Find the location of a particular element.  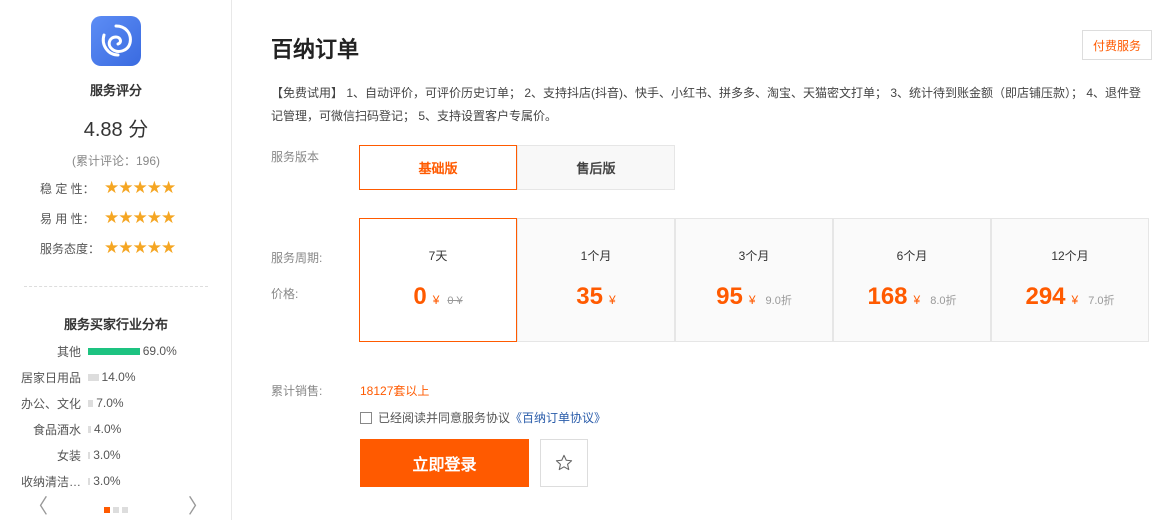

distribution-label: 办公、文化 is located at coordinates (50, 403).